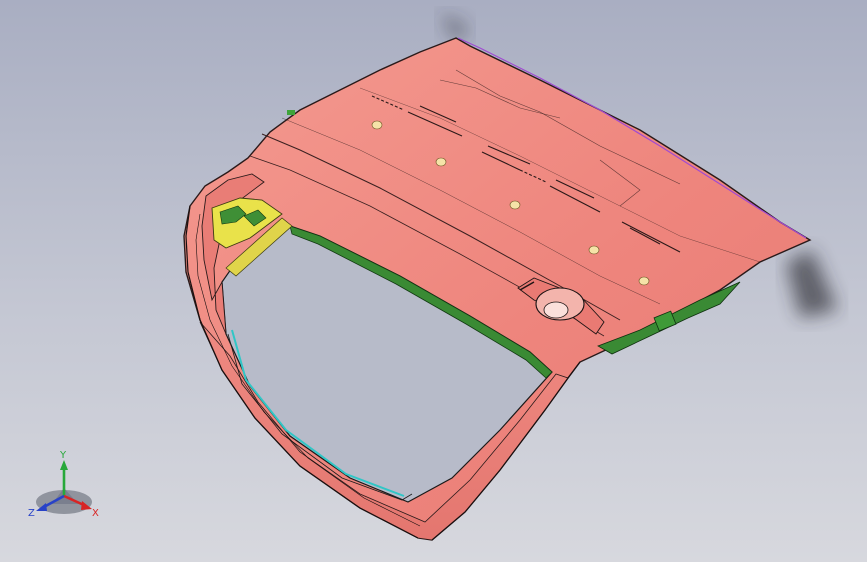  I want to click on y-axis-label: Y, so click(63, 455).